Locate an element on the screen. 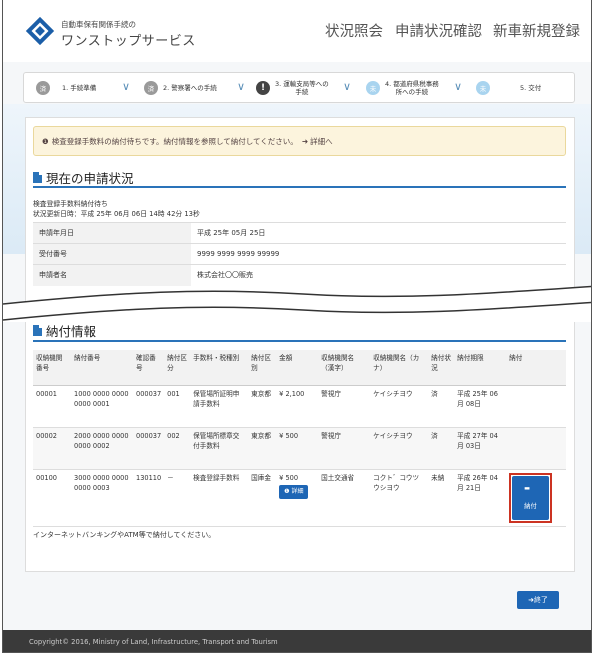  cell: － is located at coordinates (177, 498).